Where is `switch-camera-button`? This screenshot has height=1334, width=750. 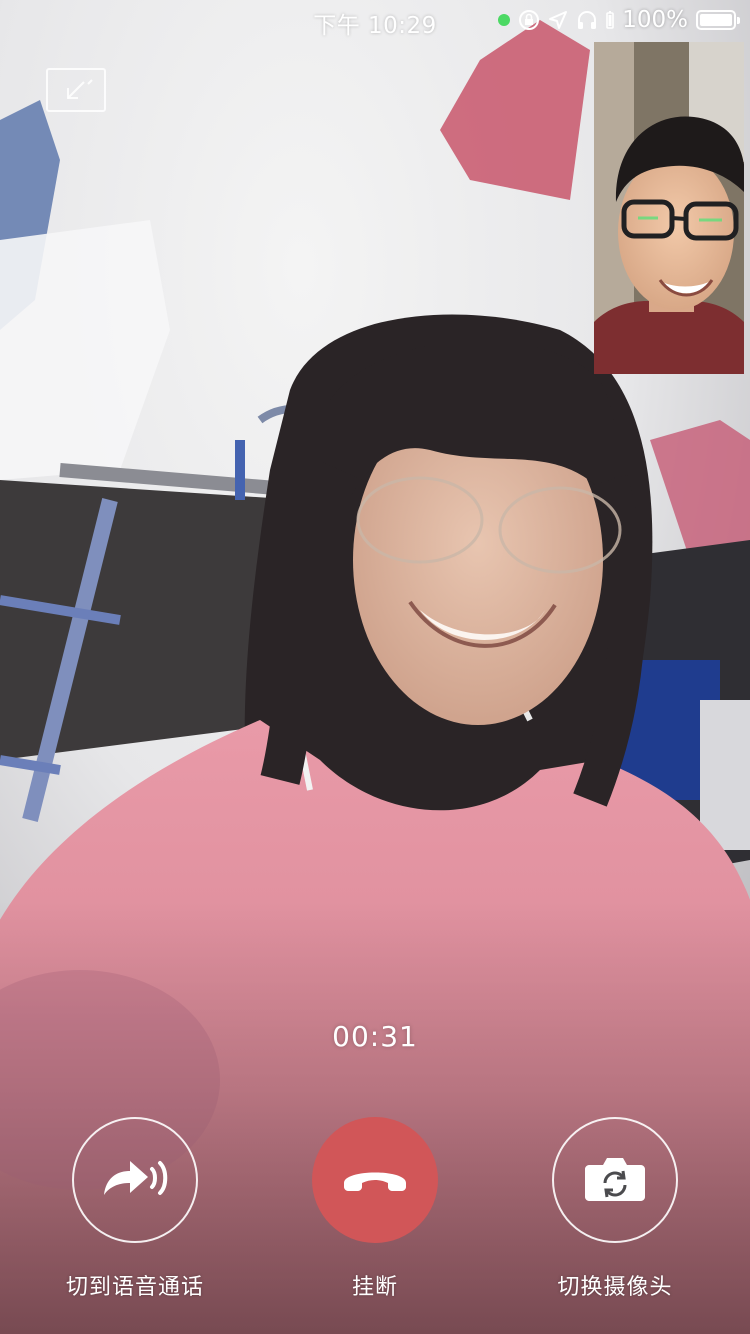
switch-camera-button is located at coordinates (615, 1180).